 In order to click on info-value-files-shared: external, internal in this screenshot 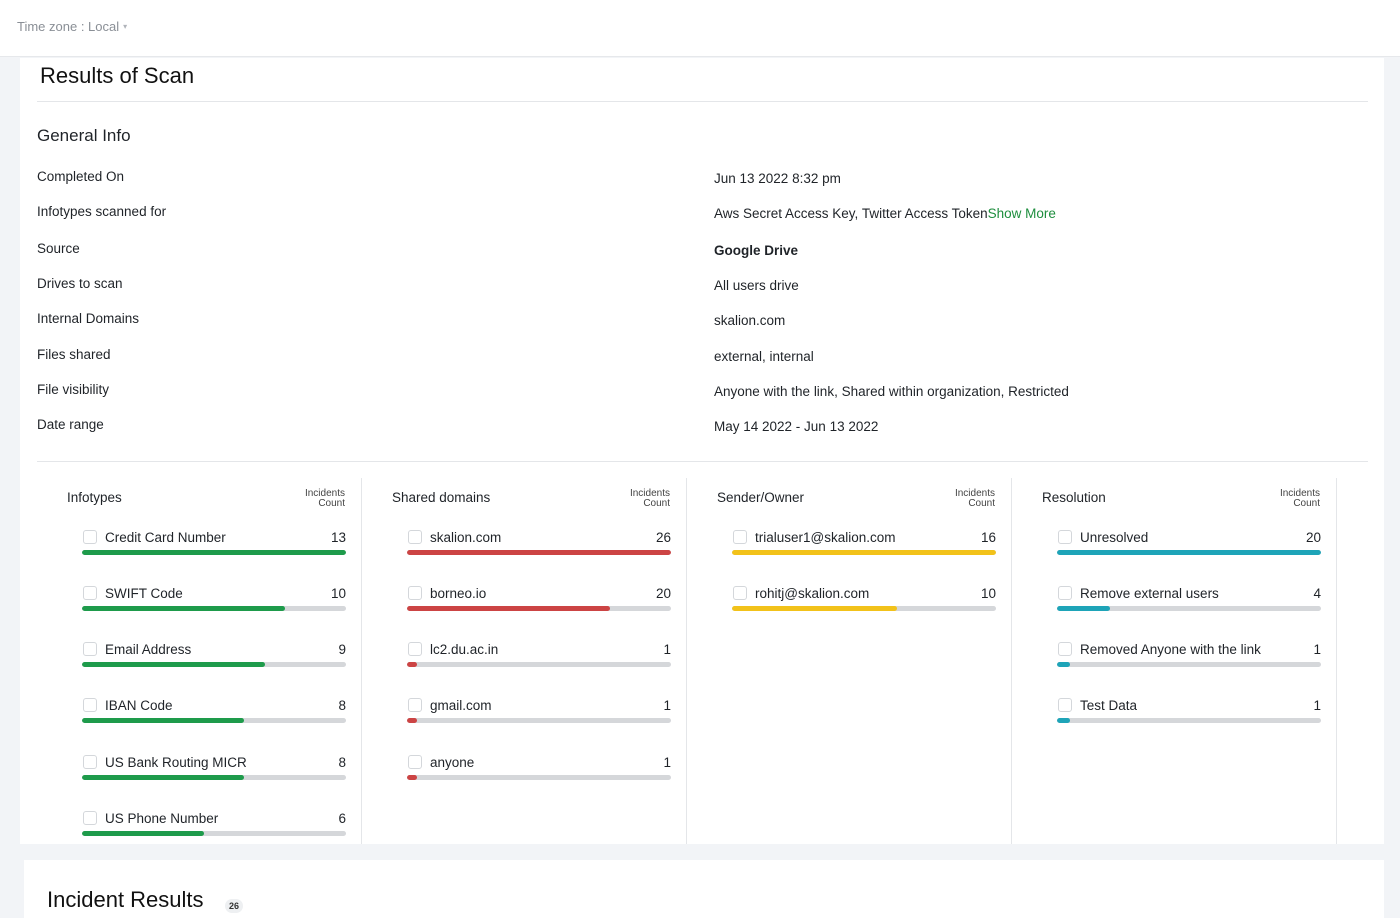, I will do `click(764, 356)`.